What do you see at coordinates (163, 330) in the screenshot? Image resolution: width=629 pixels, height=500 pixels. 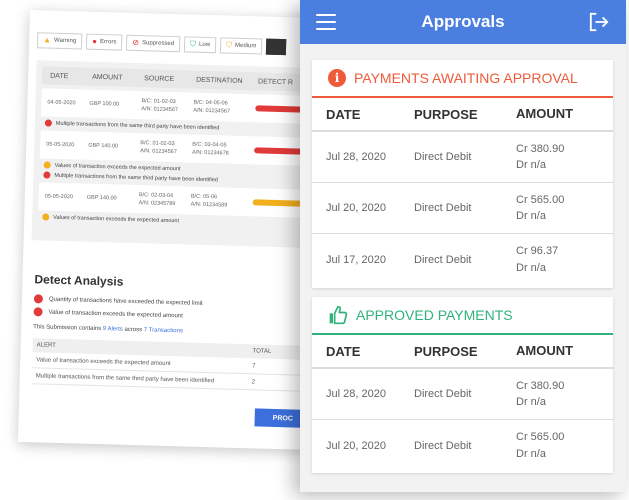 I see `transactions-link: 7 Transactions` at bounding box center [163, 330].